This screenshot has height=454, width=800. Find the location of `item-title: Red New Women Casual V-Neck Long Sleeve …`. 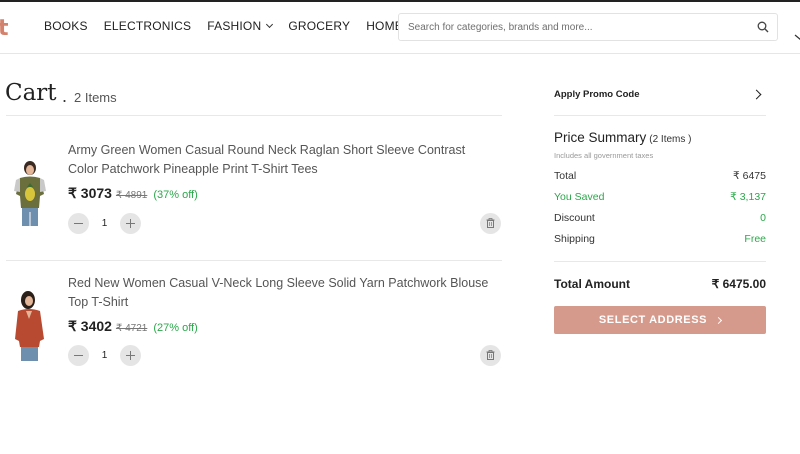

item-title: Red New Women Casual V-Neck Long Sleeve … is located at coordinates (283, 293).